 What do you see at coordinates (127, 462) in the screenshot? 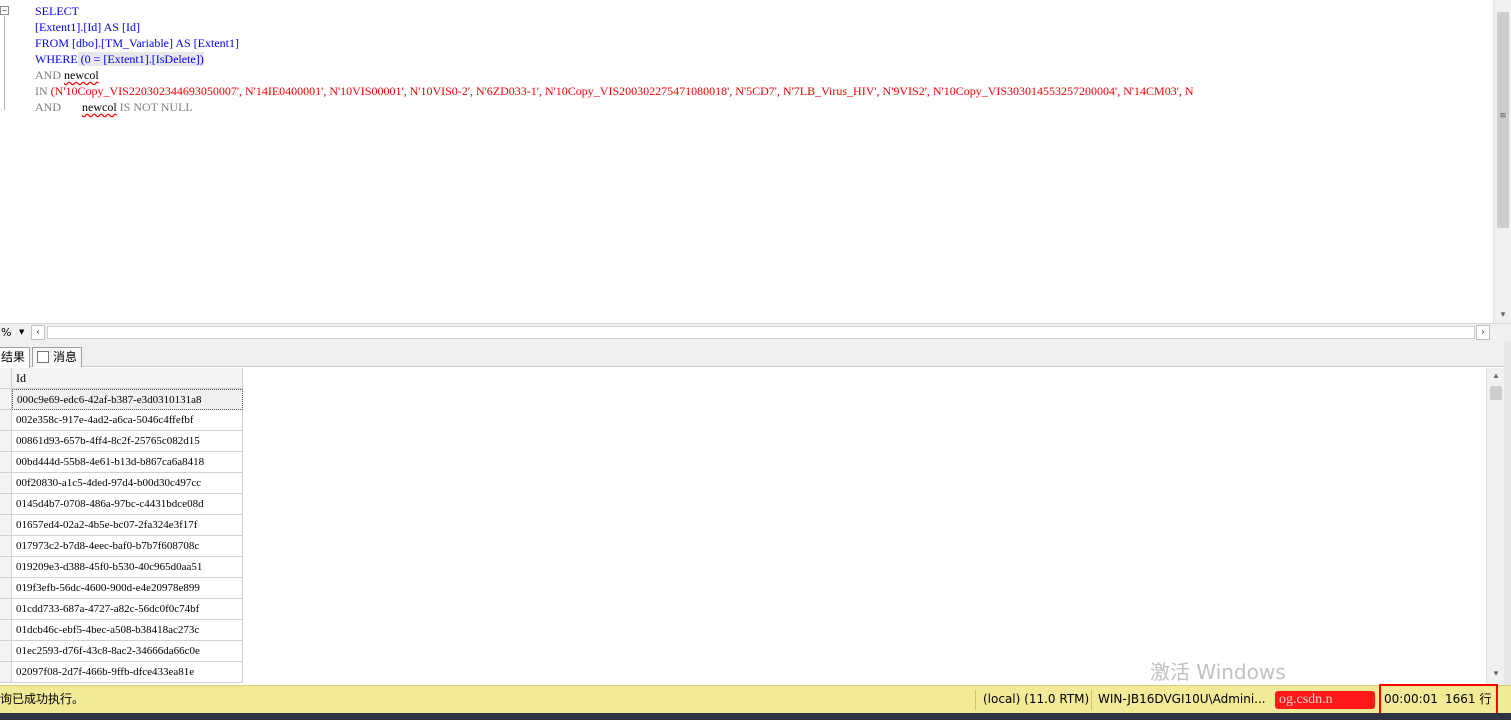
I see `table-cell: 00bd444d-55b8-4e61-b13d-b867ca6a8418` at bounding box center [127, 462].